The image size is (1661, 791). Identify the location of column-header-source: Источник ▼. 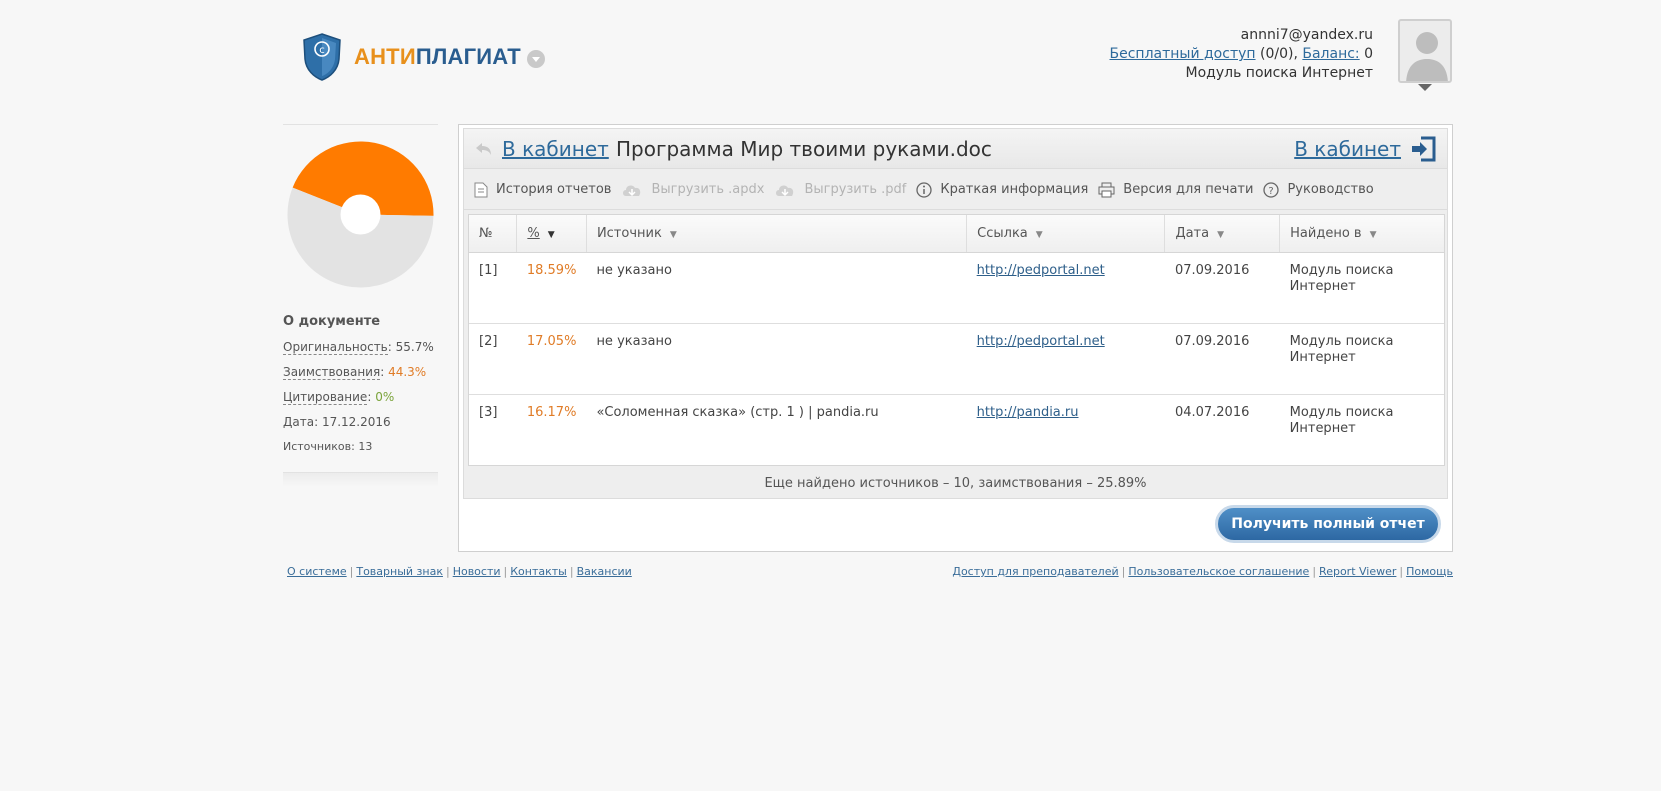
(777, 234).